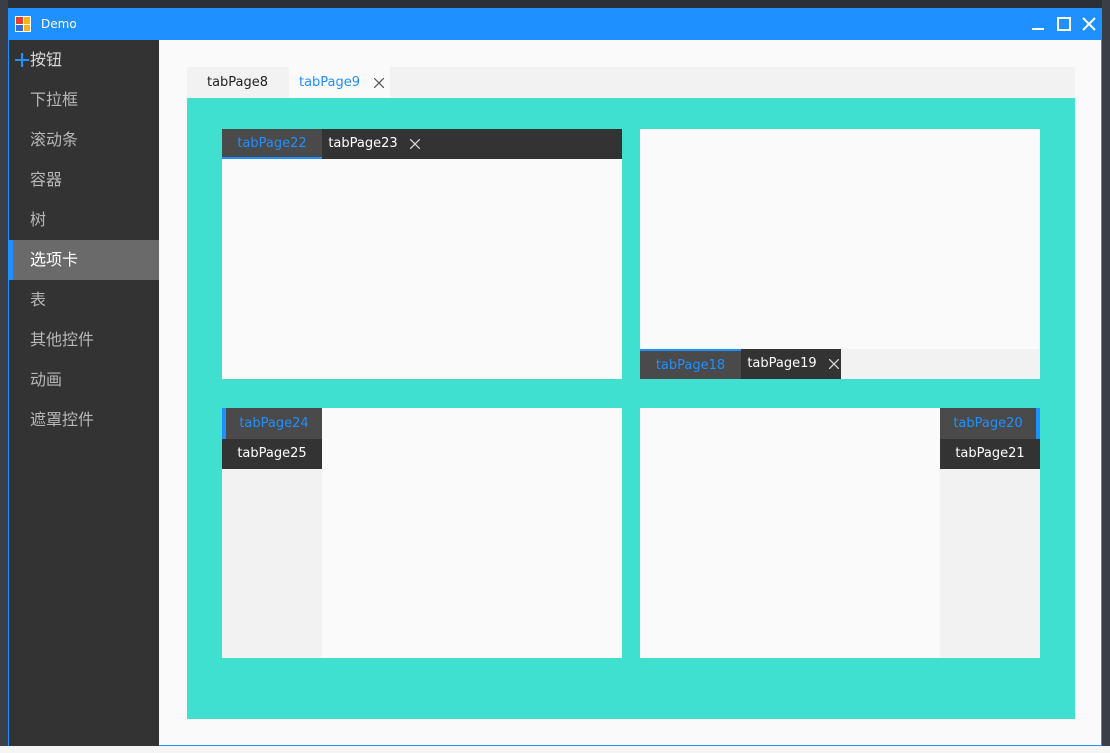 The width and height of the screenshot is (1110, 753). I want to click on tab-label: tabPage24, so click(274, 423).